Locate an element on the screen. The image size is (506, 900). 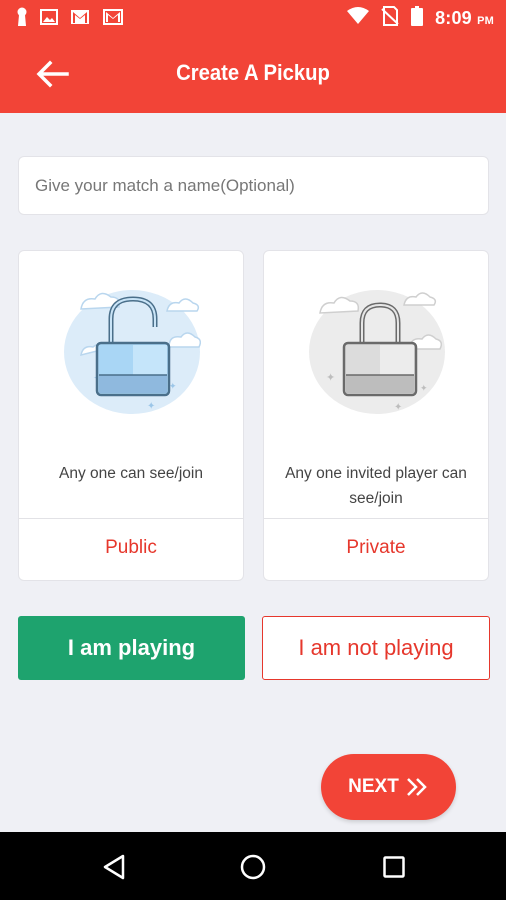
unlocked-padlock-icon: ✦ ✦ ✦ is located at coordinates (133, 352).